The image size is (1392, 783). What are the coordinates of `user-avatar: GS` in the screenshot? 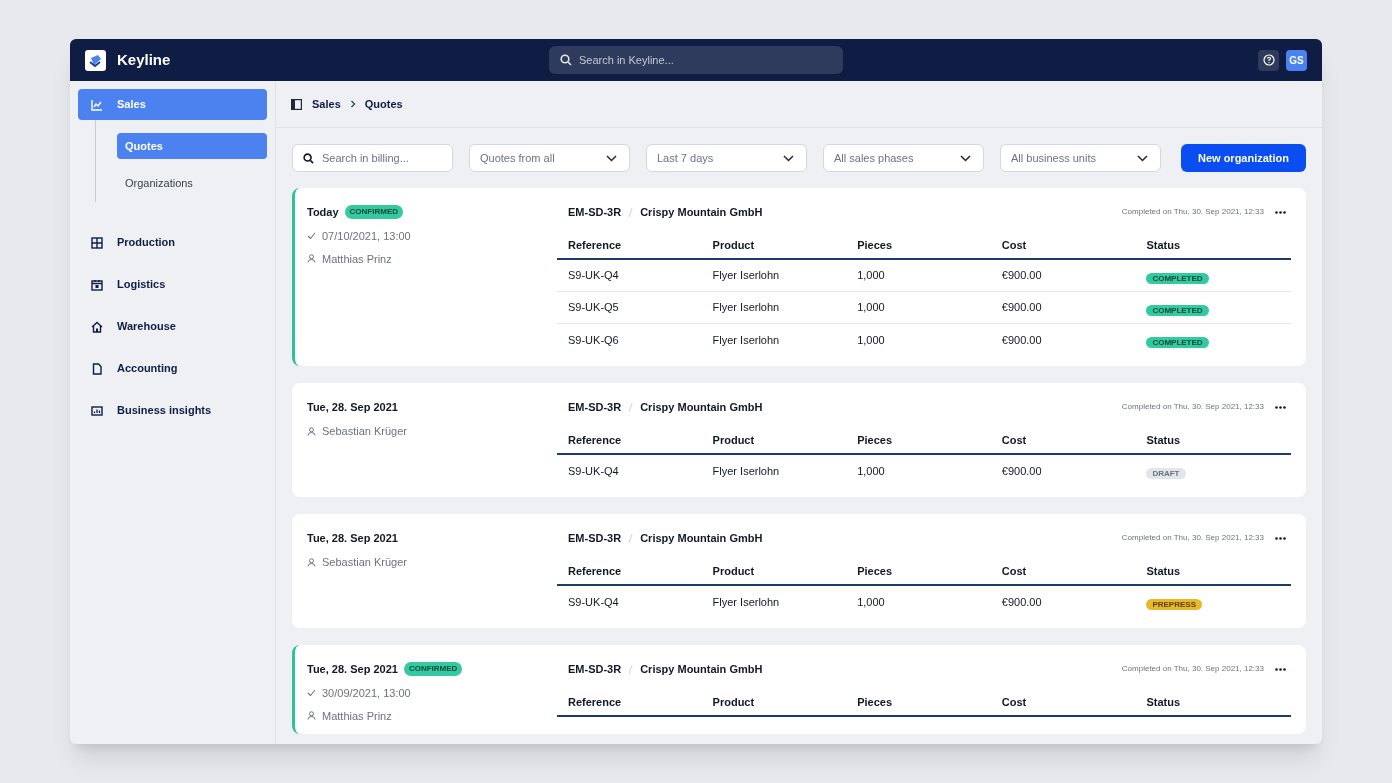 It's located at (1296, 60).